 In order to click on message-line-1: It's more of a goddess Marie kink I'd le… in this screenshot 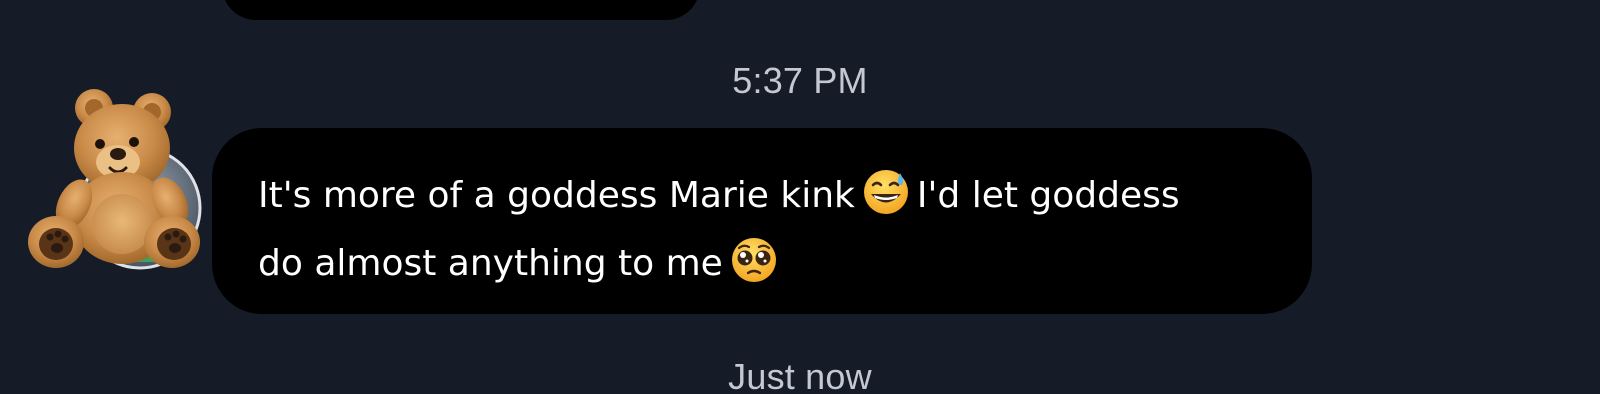, I will do `click(763, 196)`.